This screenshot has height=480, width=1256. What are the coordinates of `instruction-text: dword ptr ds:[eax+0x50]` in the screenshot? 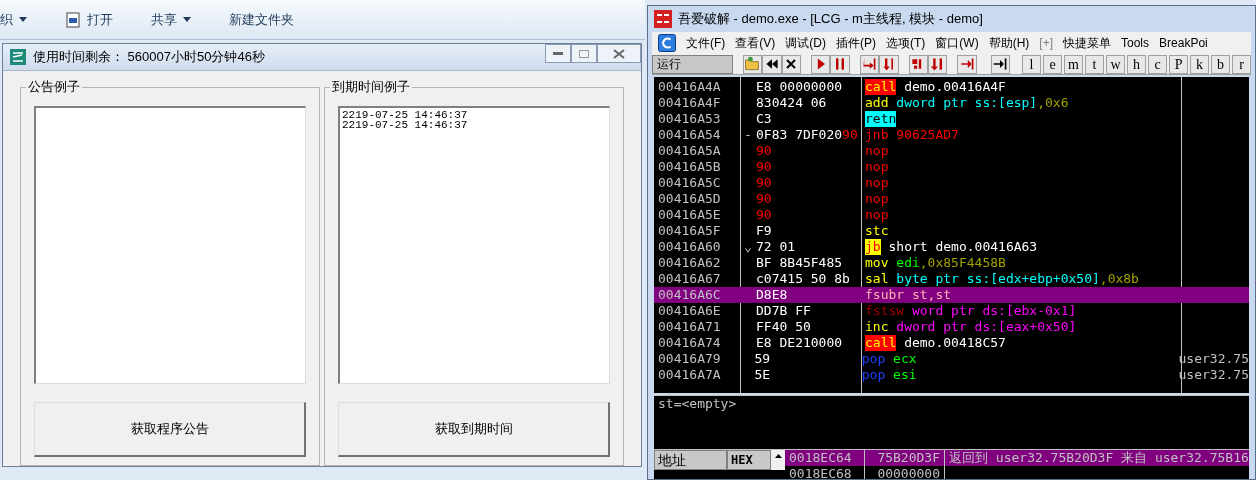 It's located at (986, 327).